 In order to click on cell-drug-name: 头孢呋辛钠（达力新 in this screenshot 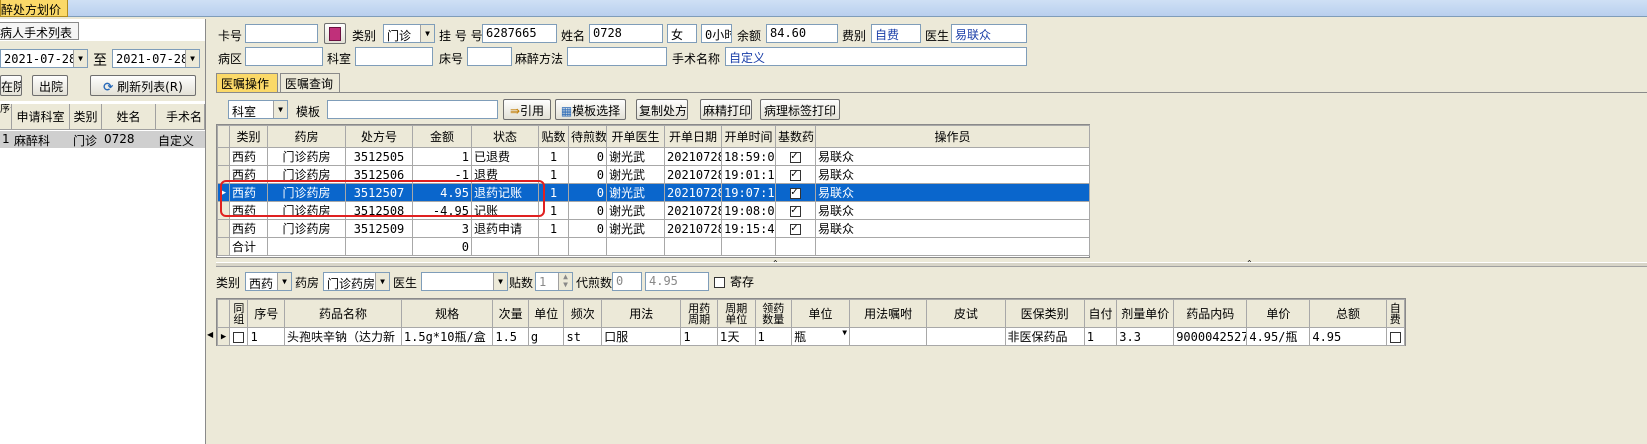, I will do `click(343, 336)`.